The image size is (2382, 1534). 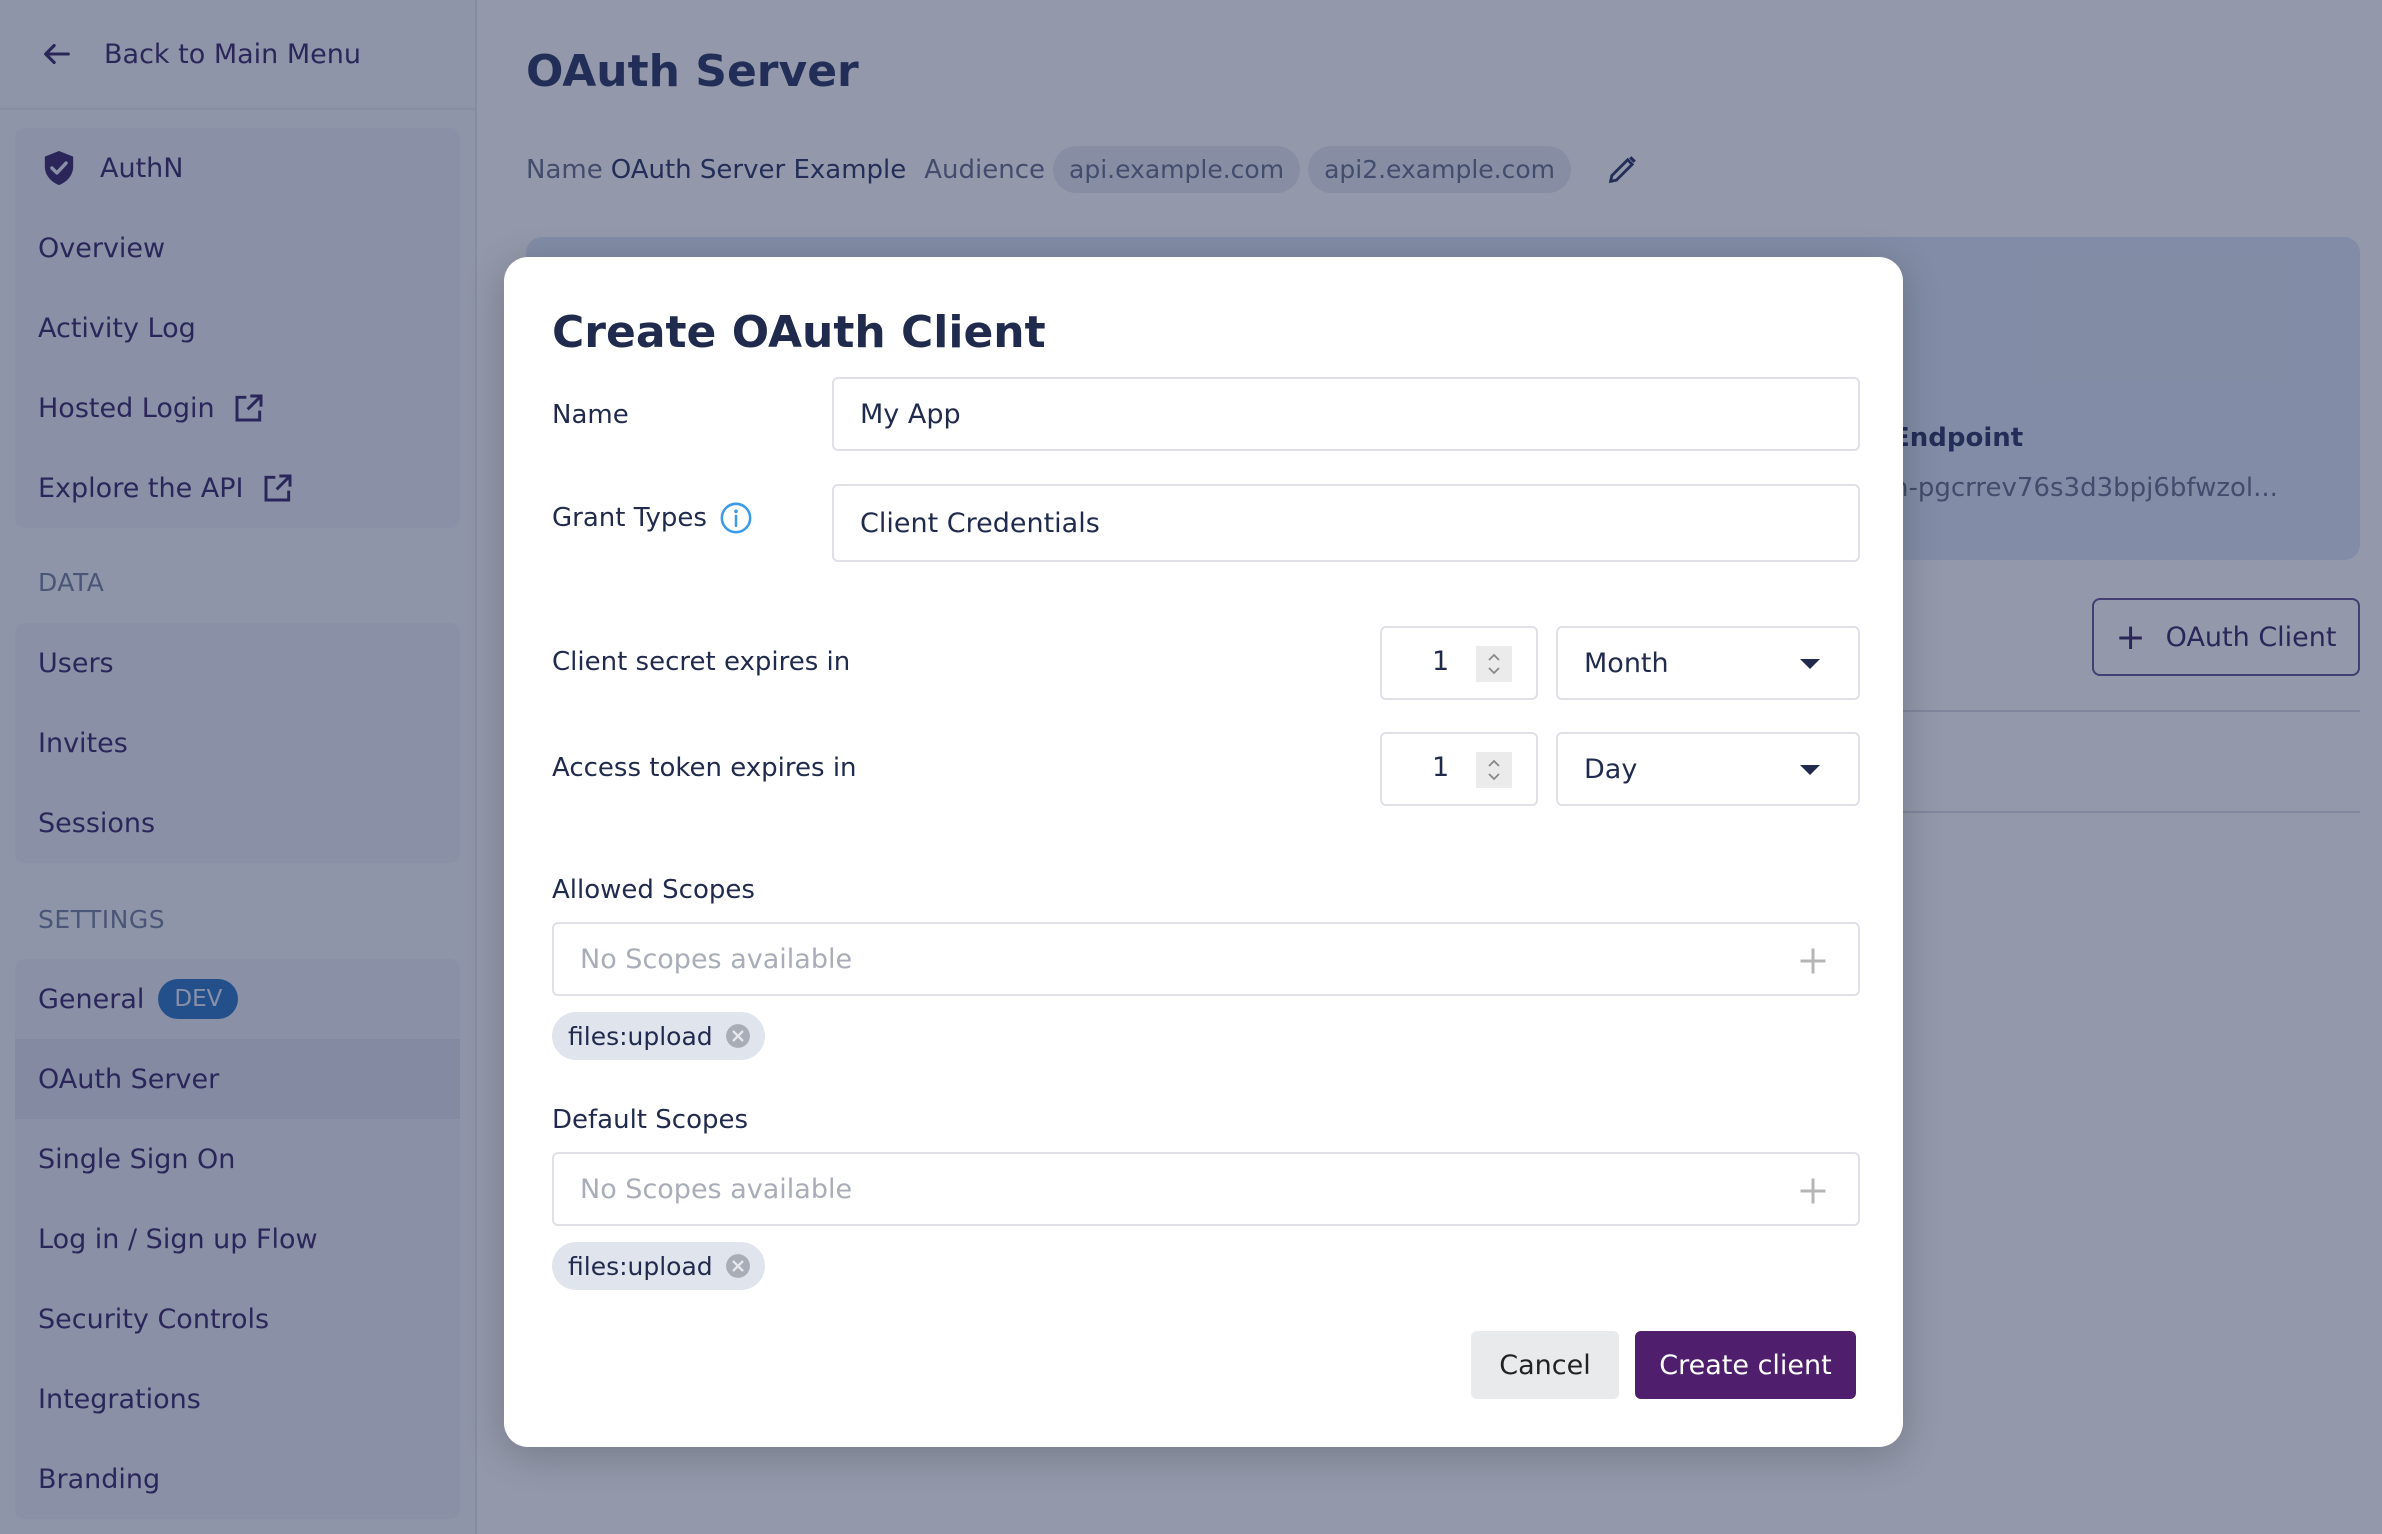 What do you see at coordinates (1626, 663) in the screenshot?
I see `secret-expiry-unit: Month` at bounding box center [1626, 663].